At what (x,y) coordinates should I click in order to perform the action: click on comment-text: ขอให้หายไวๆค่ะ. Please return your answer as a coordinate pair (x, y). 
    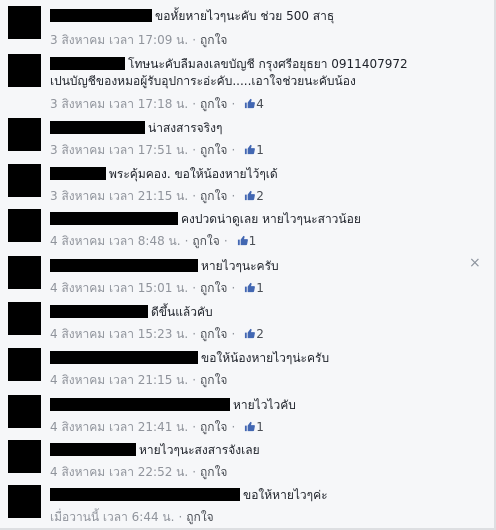
    Looking at the image, I should click on (285, 495).